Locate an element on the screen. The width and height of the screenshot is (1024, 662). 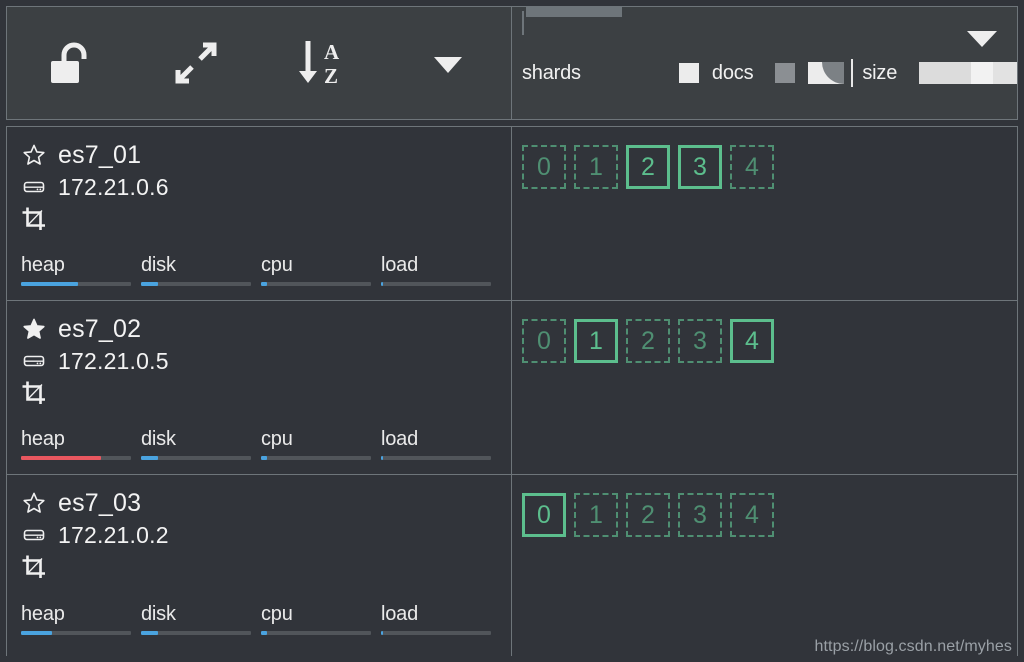
legend-docs-label: docs is located at coordinates (732, 72).